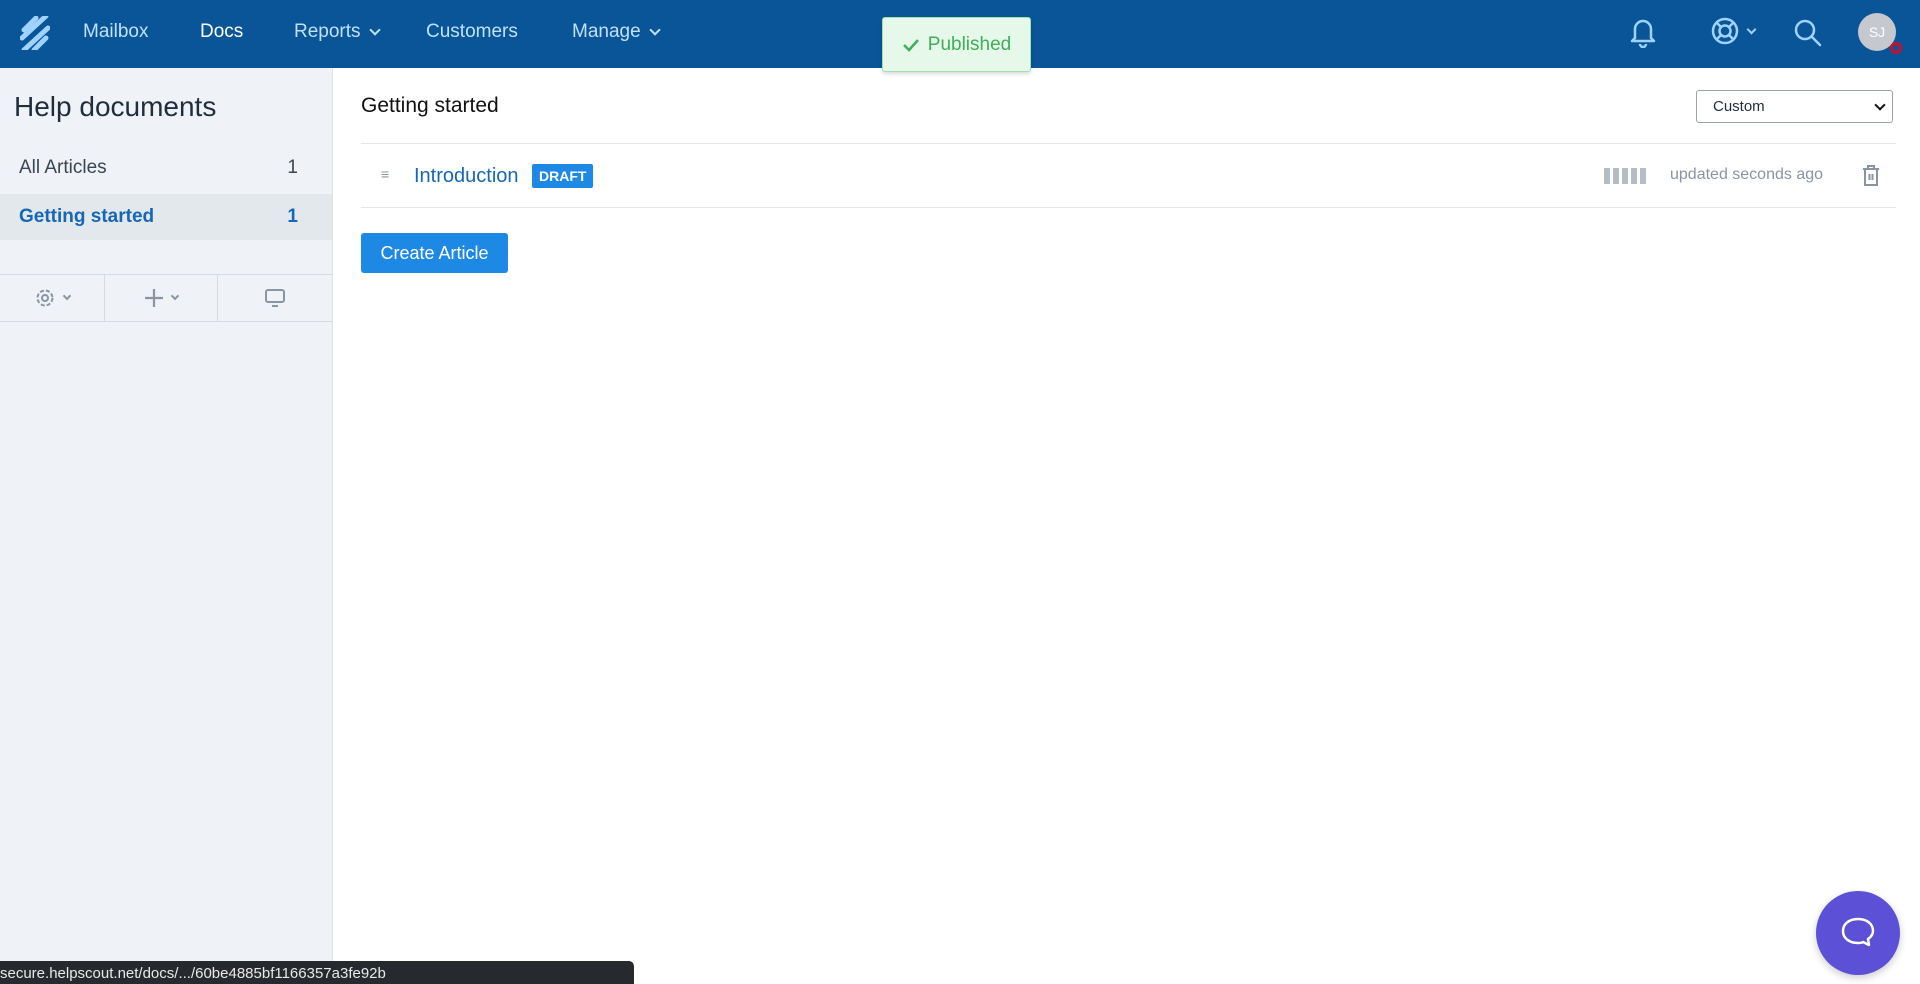  Describe the element at coordinates (1128, 175) in the screenshot. I see `article-row: ≡ Introduction DRAFT updated seconds ago` at that location.